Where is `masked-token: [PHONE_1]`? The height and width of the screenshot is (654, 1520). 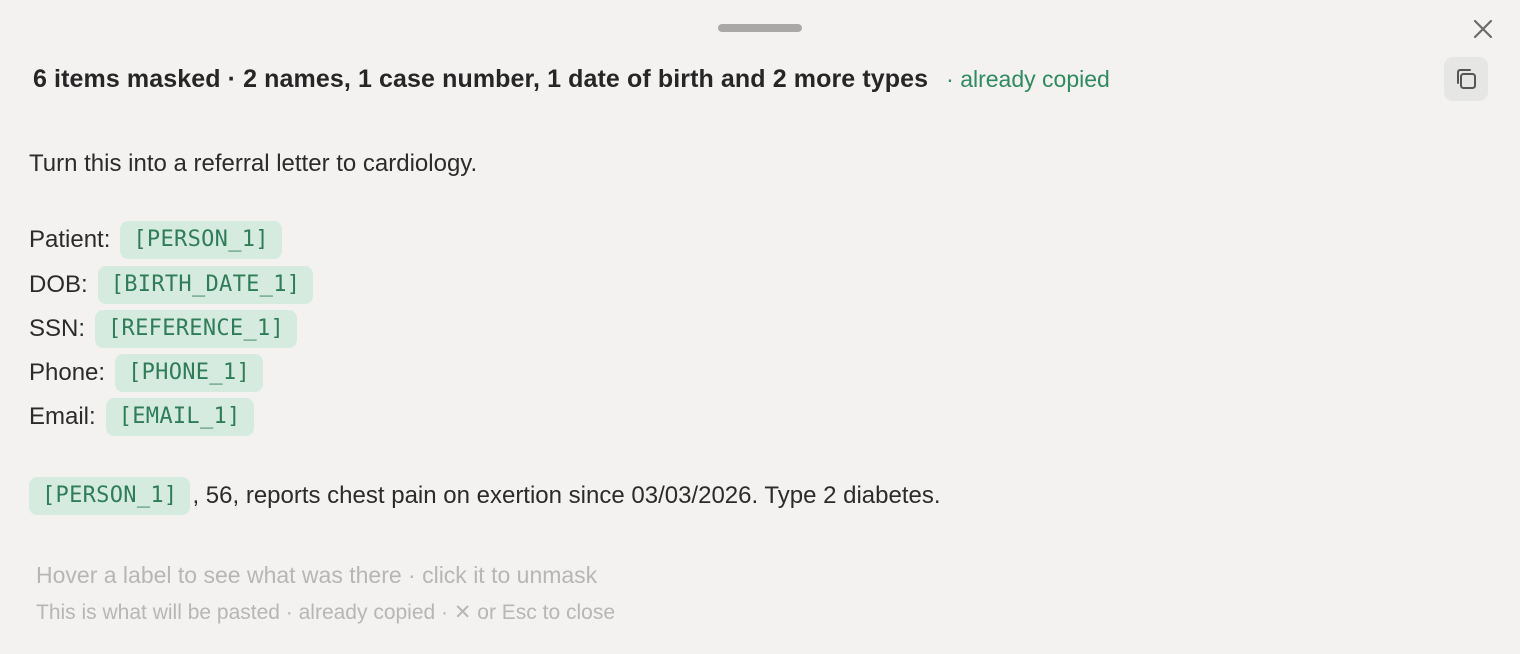 masked-token: [PHONE_1] is located at coordinates (189, 373).